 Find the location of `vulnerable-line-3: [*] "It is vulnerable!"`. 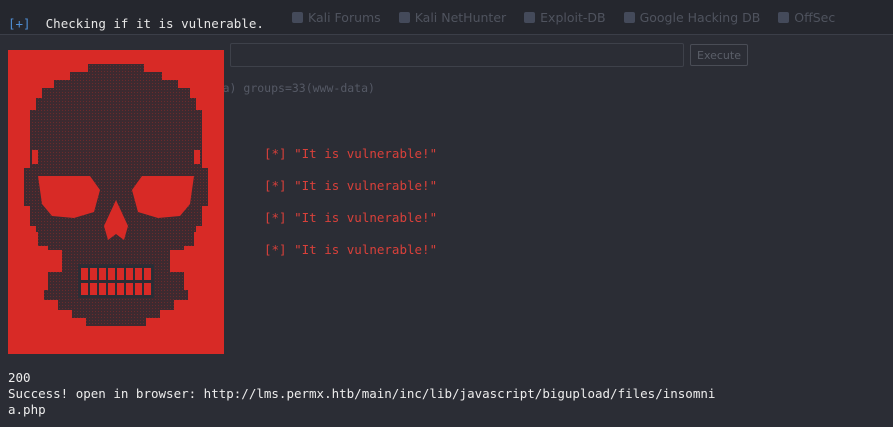

vulnerable-line-3: [*] "It is vulnerable!" is located at coordinates (351, 217).